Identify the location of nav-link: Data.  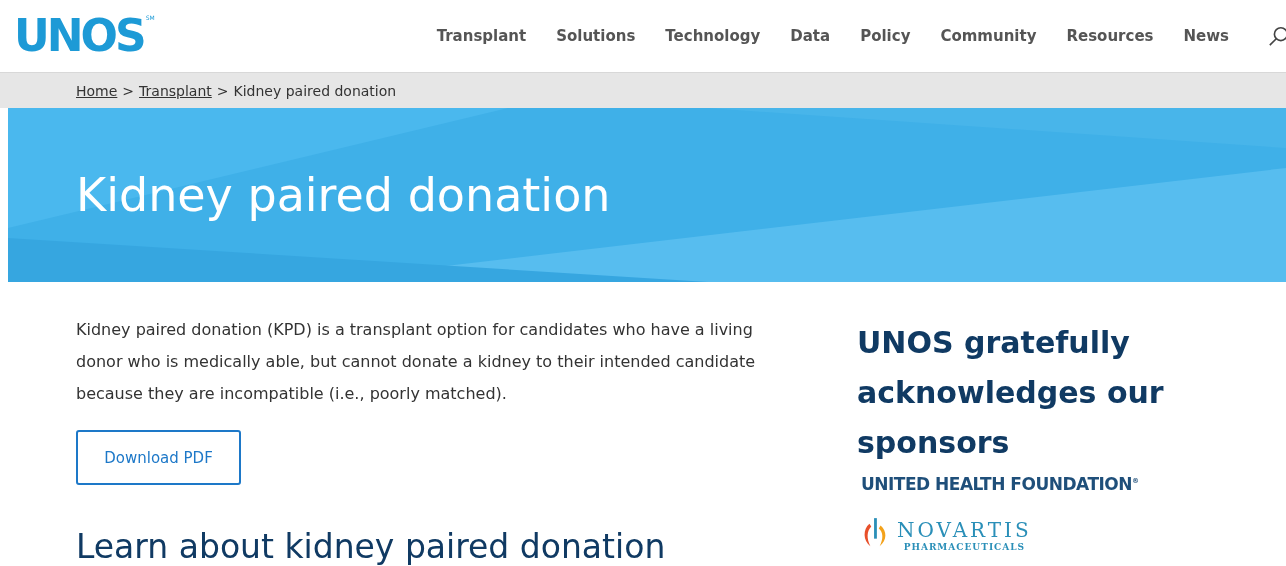
(810, 36).